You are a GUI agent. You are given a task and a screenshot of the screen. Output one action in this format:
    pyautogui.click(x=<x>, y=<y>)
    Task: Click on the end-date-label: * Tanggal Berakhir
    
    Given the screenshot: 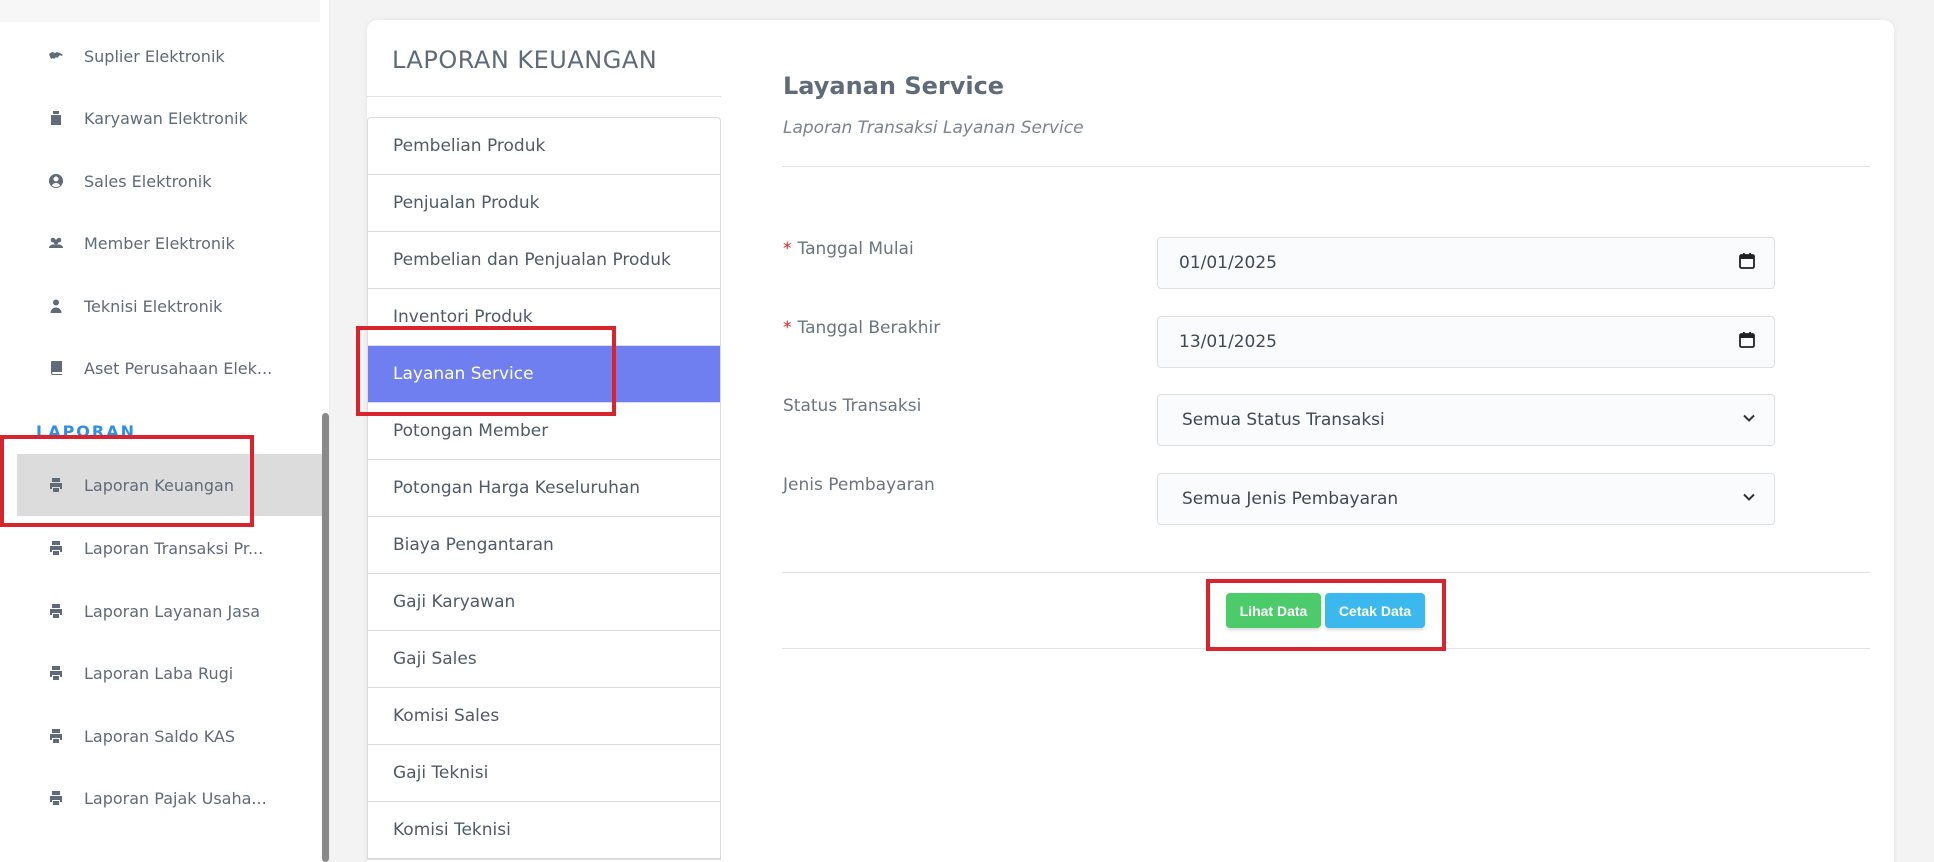 What is the action you would take?
    pyautogui.click(x=861, y=328)
    